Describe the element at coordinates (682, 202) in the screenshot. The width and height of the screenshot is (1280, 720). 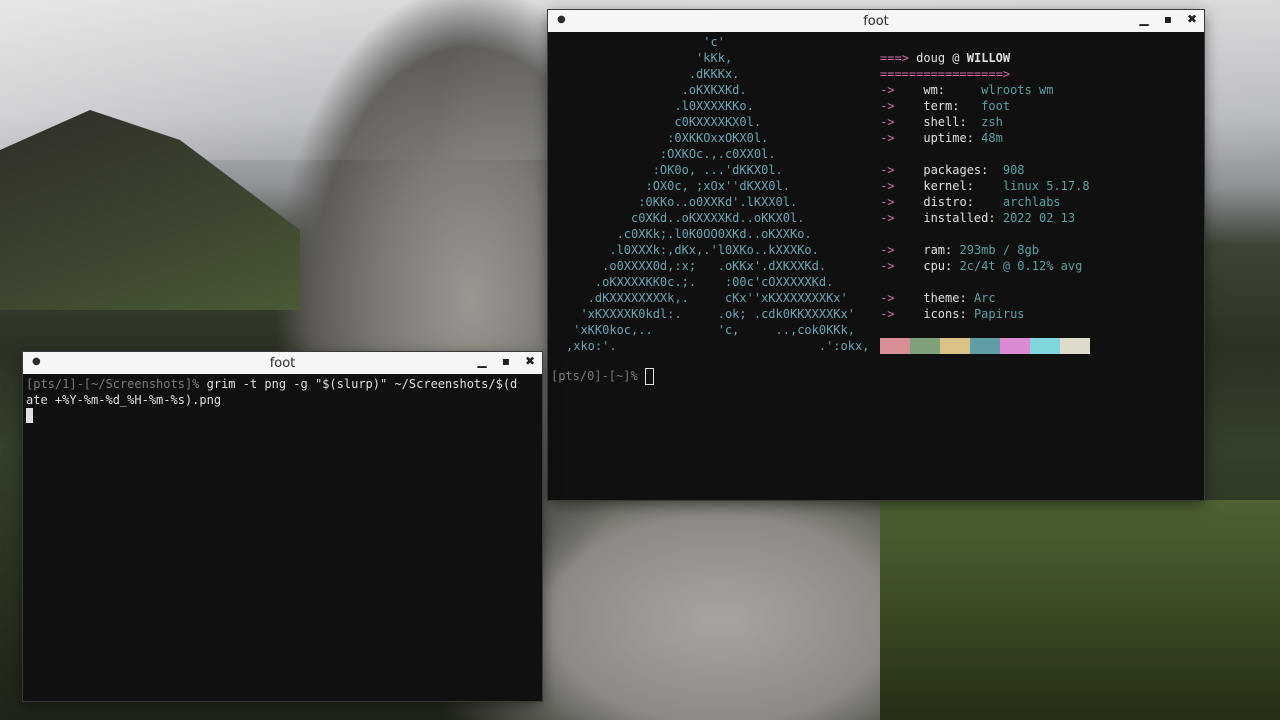
I see `logo-line: :0KKo..o0XXKd'.lKXX0l.` at that location.